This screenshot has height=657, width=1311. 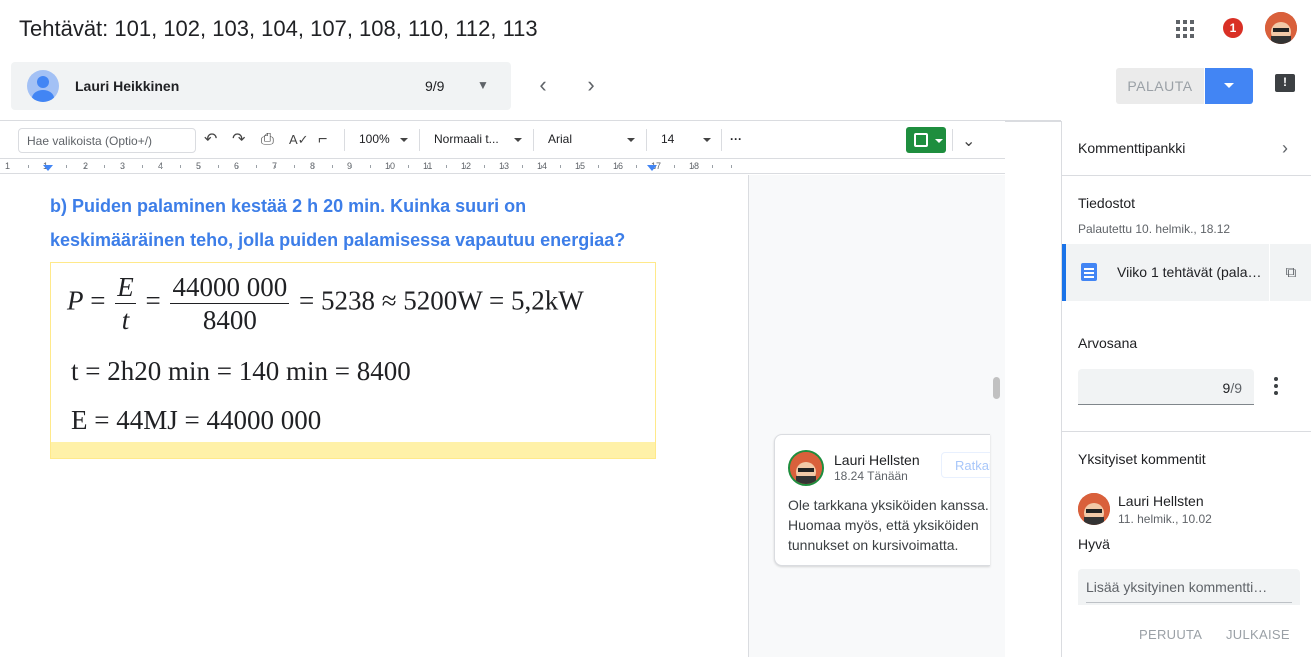 I want to click on student-dropdown-icon: ▼, so click(x=483, y=85).